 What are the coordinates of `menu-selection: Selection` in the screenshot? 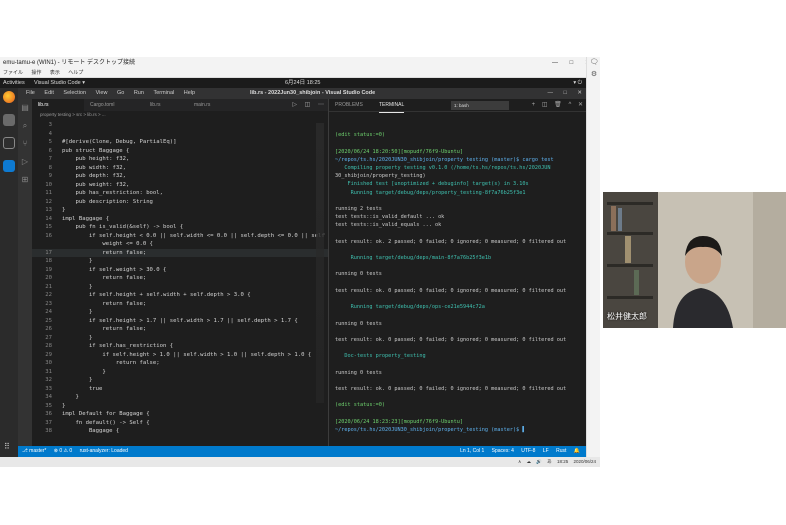 It's located at (74, 93).